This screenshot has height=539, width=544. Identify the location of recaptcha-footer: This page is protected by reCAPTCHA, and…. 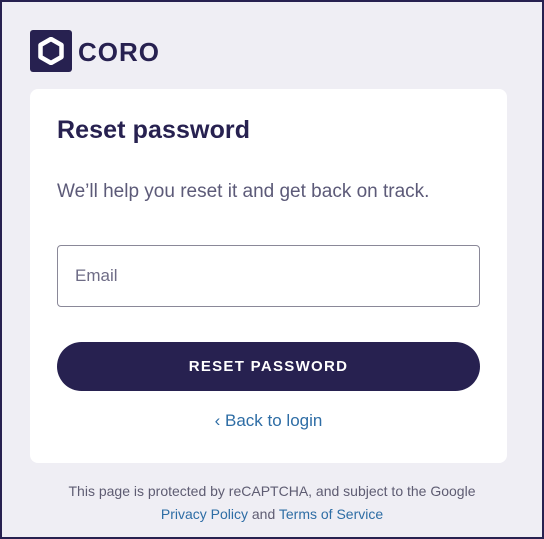
(272, 503).